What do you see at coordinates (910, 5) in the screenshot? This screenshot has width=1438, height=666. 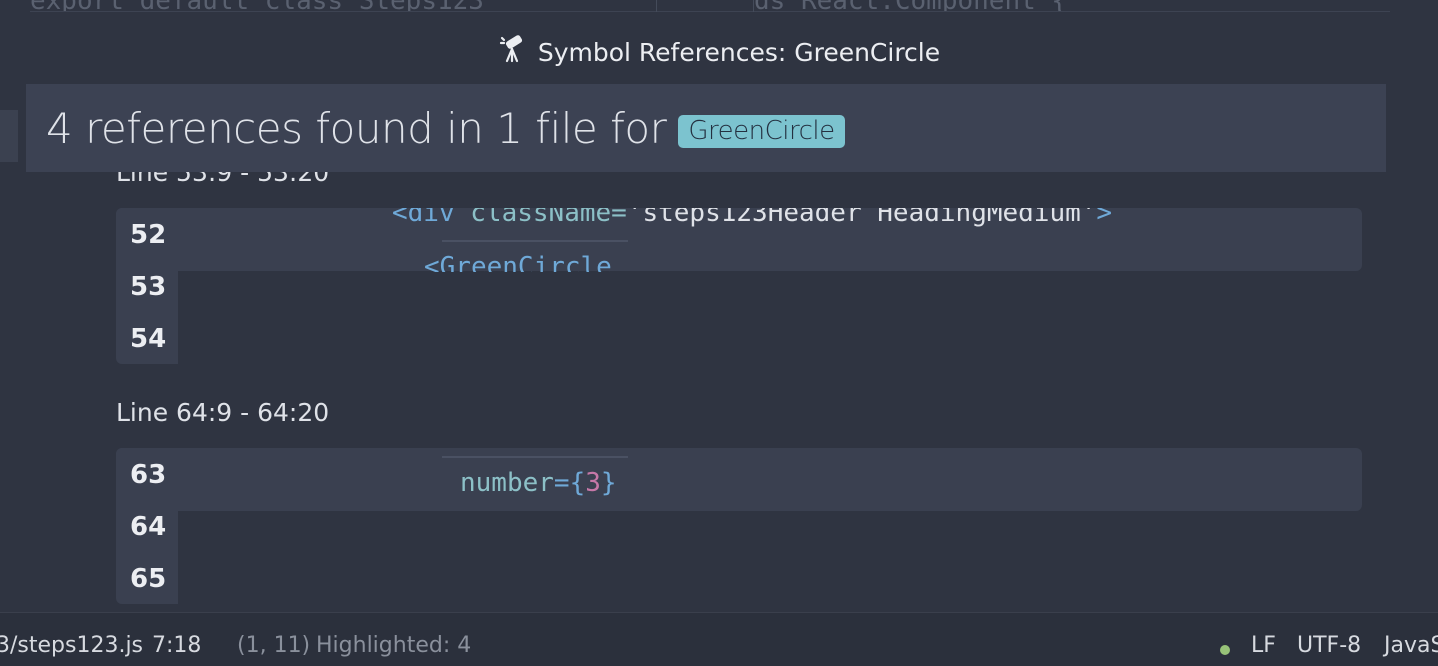 I see `background-code-right: ds React.Component {` at bounding box center [910, 5].